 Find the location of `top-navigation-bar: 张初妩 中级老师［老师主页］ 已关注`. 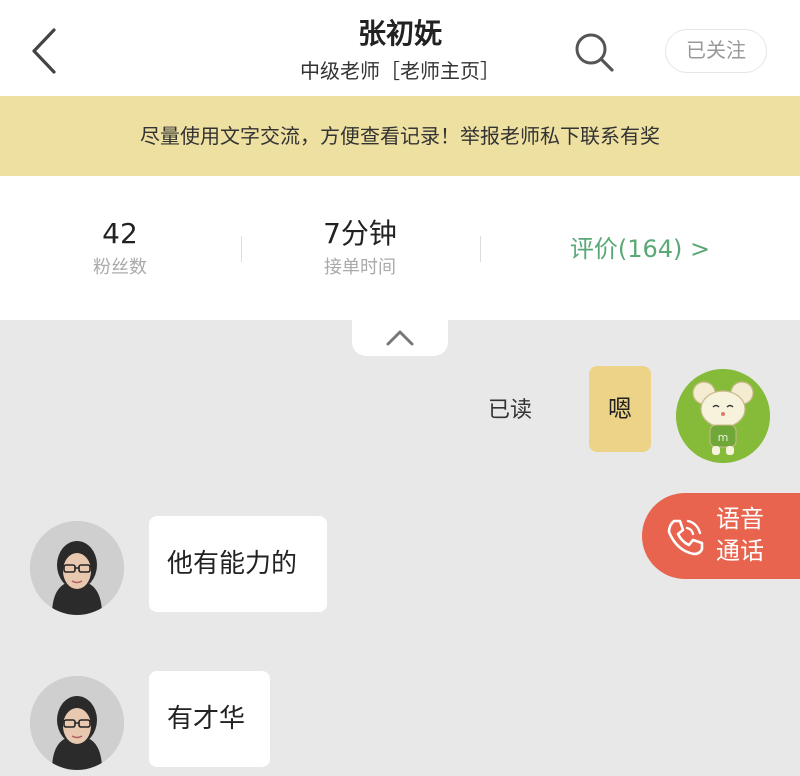

top-navigation-bar: 张初妩 中级老师［老师主页］ 已关注 is located at coordinates (400, 48).